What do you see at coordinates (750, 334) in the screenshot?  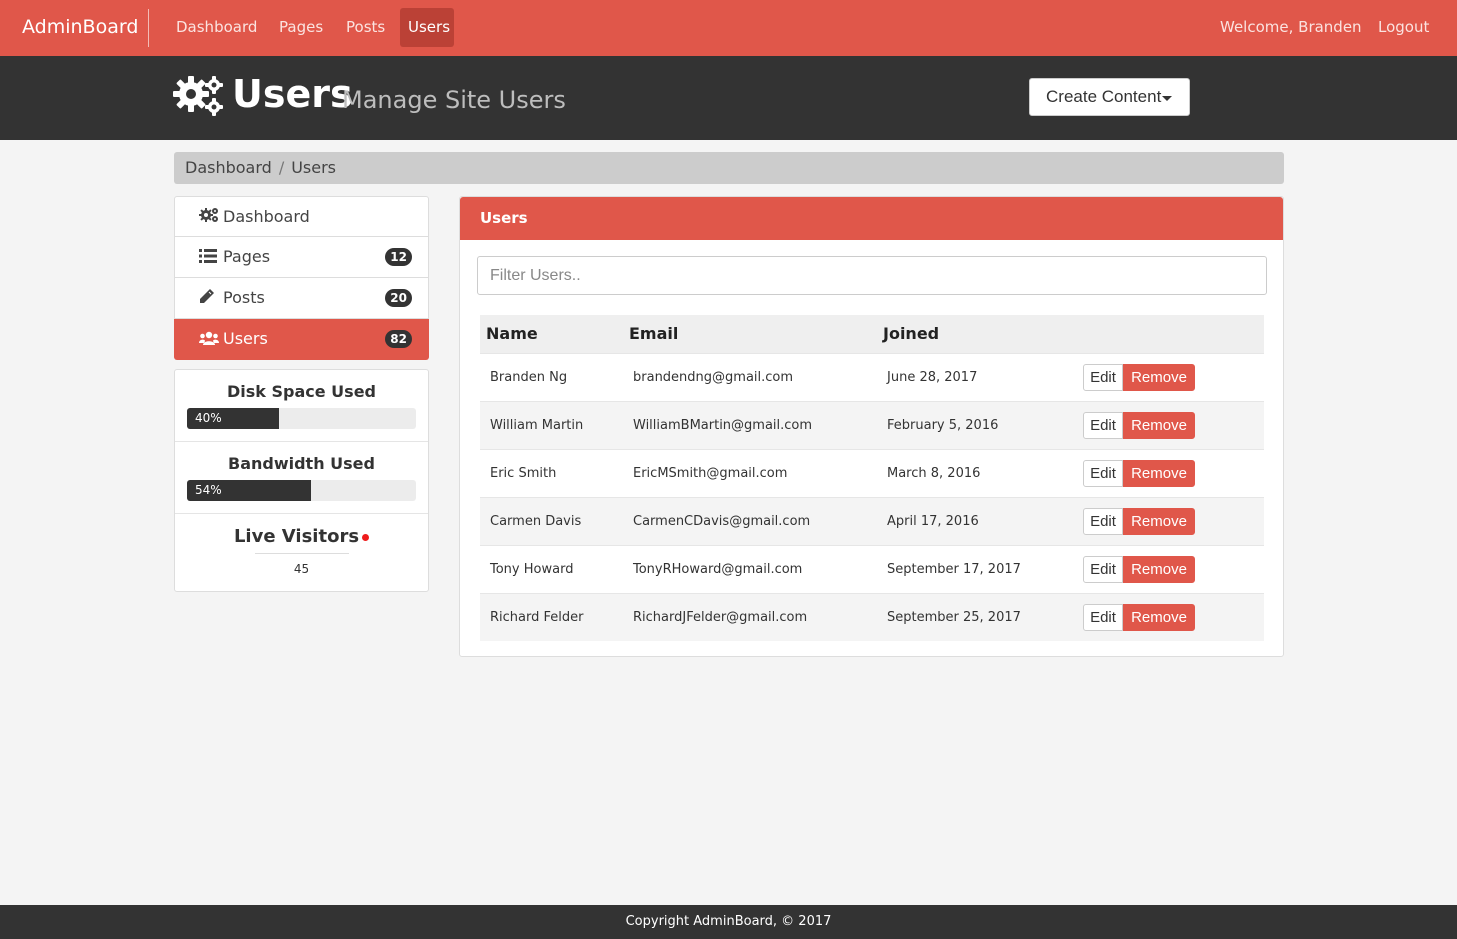 I see `column-header-email: Email` at bounding box center [750, 334].